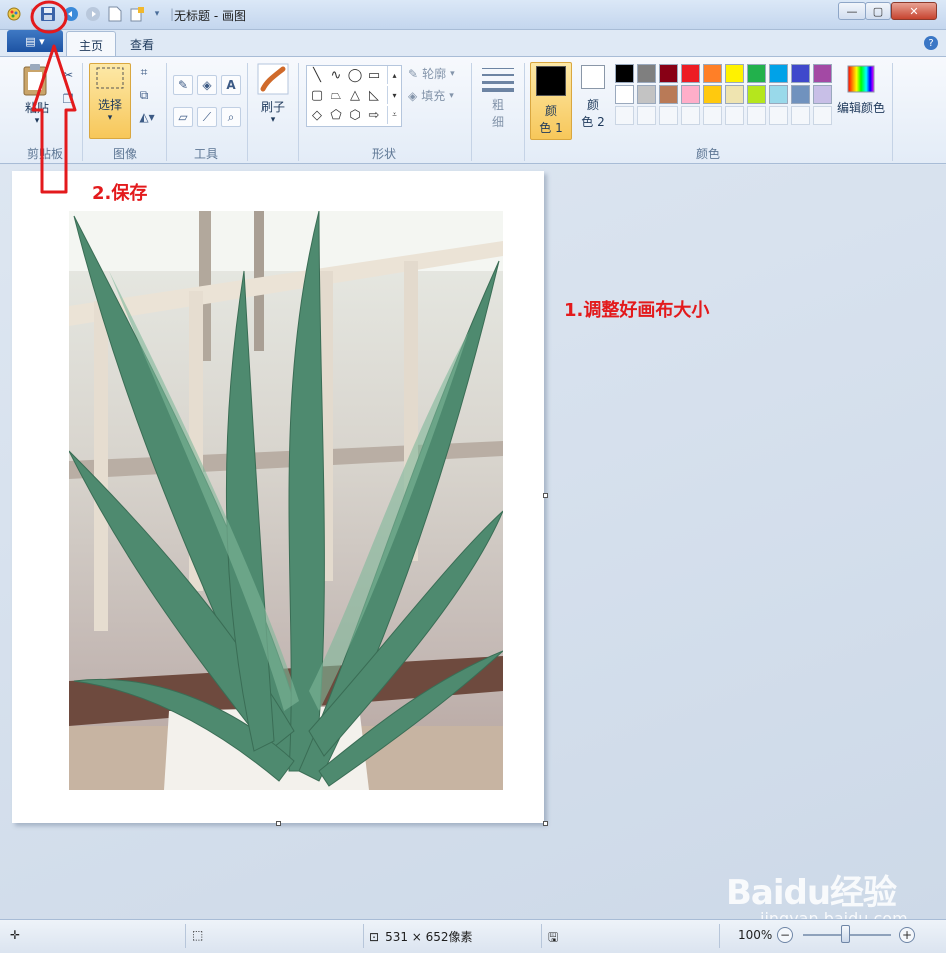  I want to click on clipboard-icon, so click(37, 80).